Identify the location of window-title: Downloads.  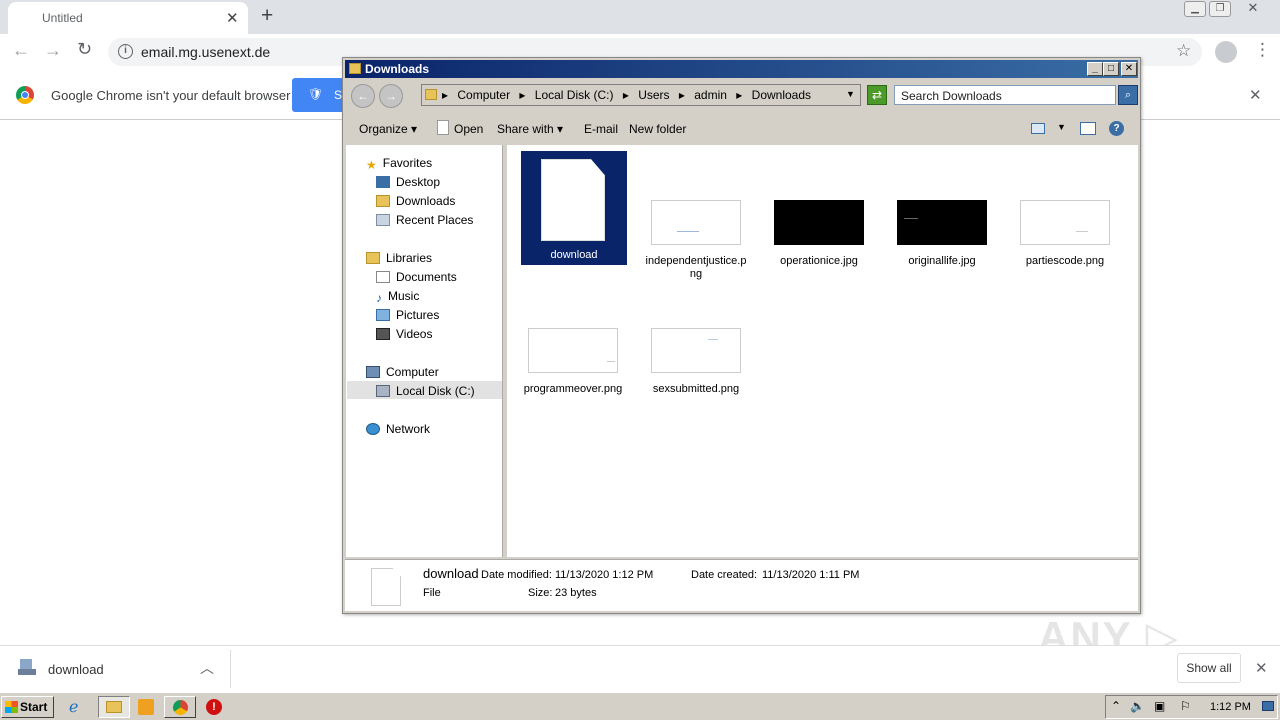
(397, 69).